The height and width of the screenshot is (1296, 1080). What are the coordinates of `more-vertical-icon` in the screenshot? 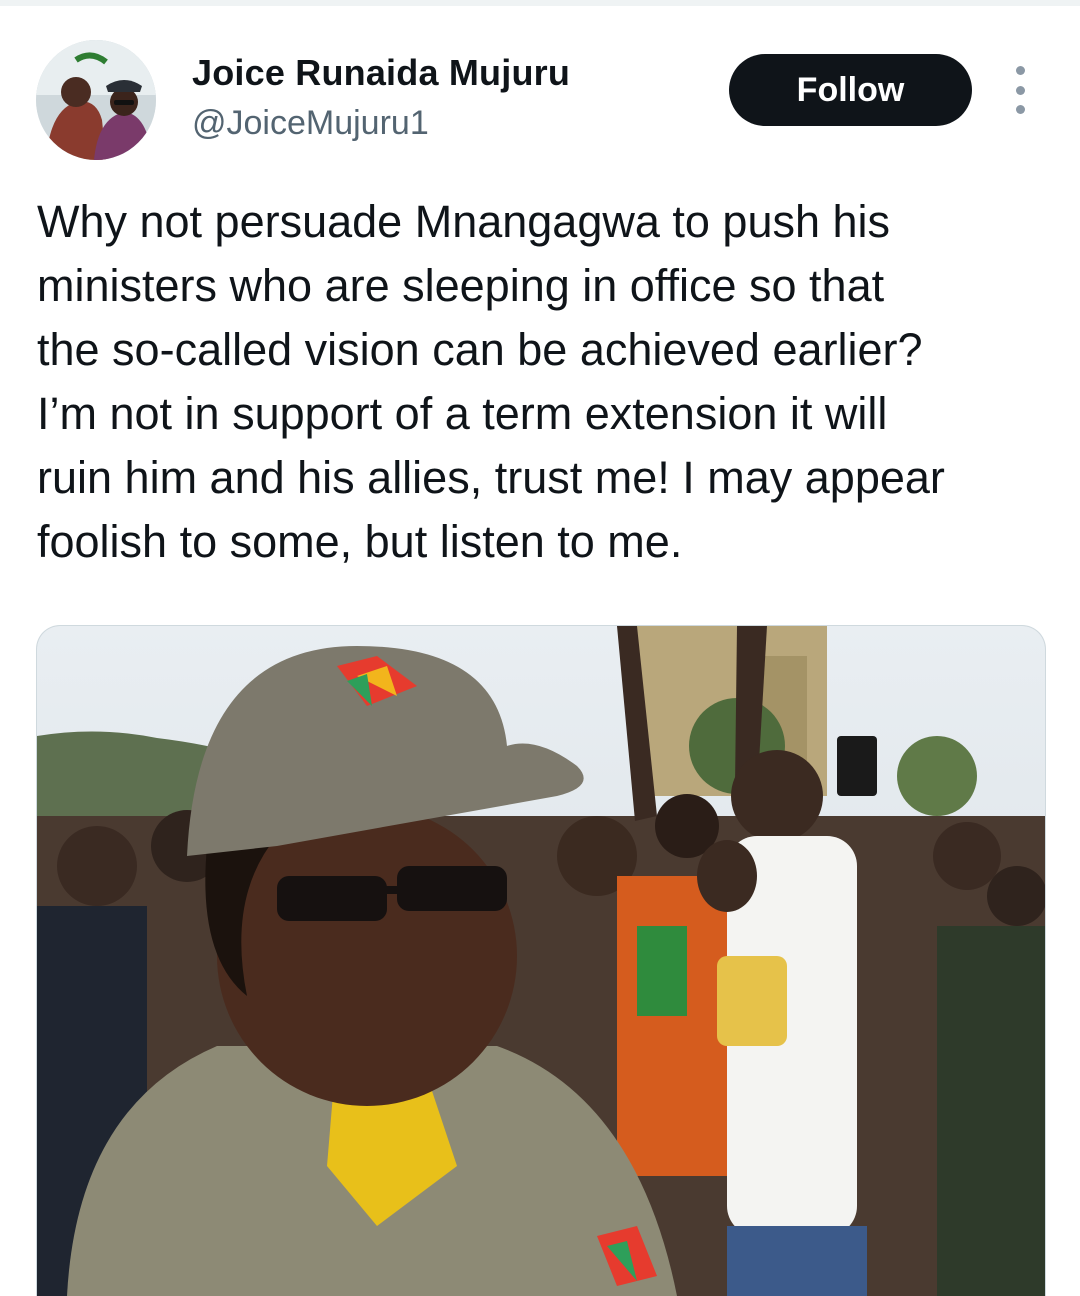 It's located at (1020, 90).